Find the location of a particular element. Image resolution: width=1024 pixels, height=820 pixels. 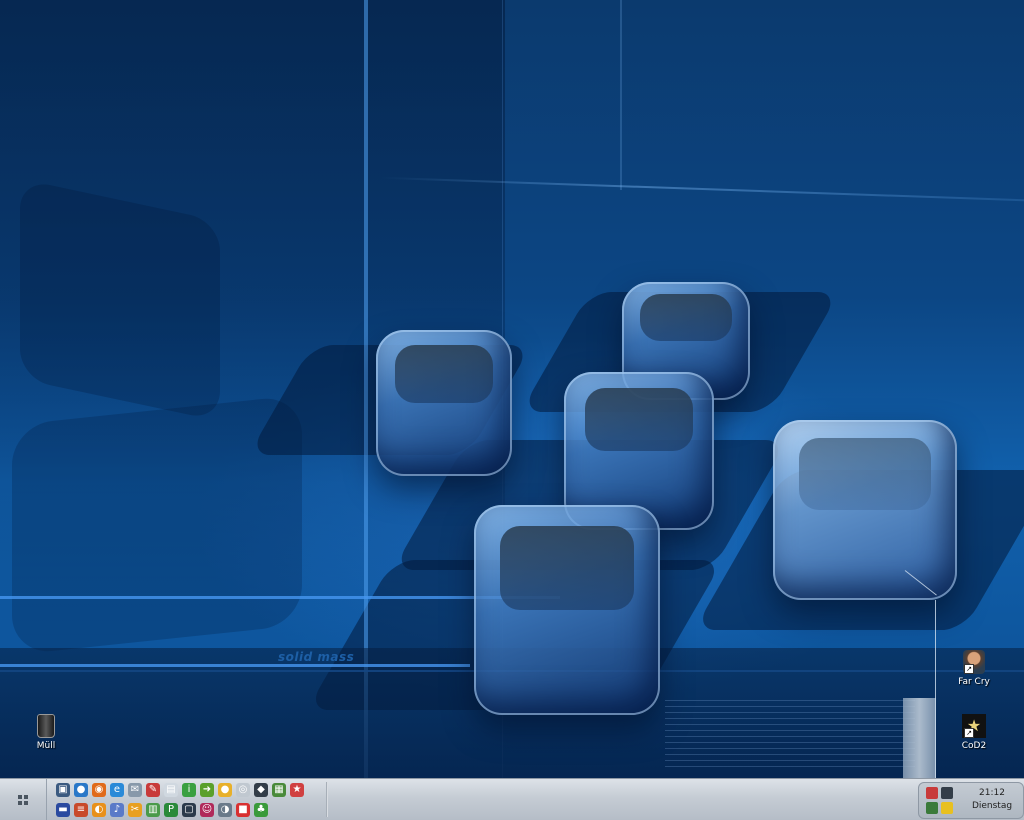

desktop-icon-far-cry: ↗ Far Cry is located at coordinates (974, 668).